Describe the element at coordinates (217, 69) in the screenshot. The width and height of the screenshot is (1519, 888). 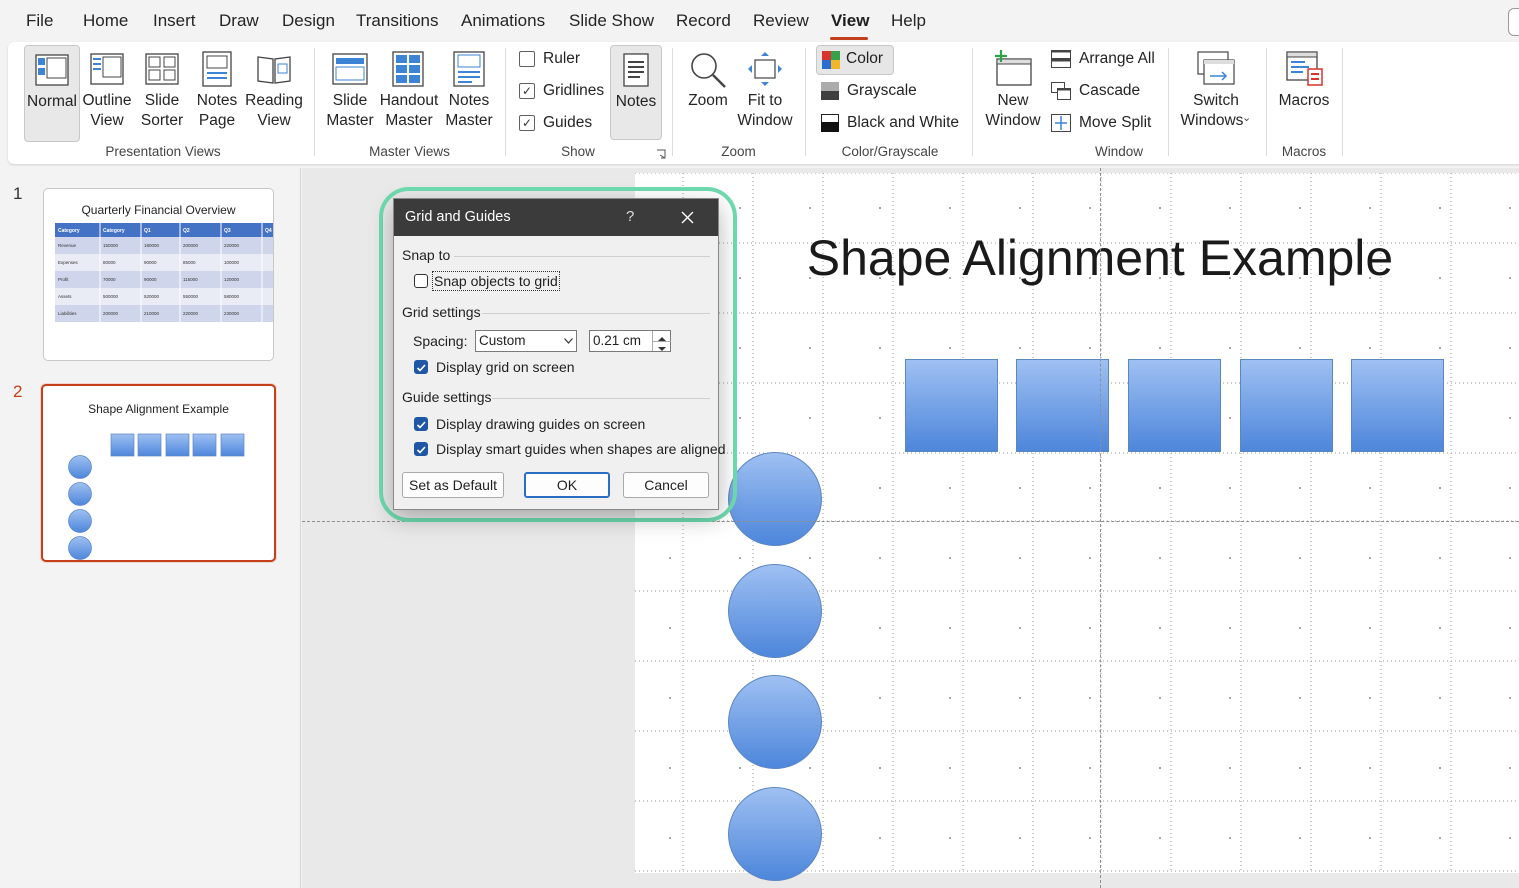
I see `notes-page-icon` at that location.